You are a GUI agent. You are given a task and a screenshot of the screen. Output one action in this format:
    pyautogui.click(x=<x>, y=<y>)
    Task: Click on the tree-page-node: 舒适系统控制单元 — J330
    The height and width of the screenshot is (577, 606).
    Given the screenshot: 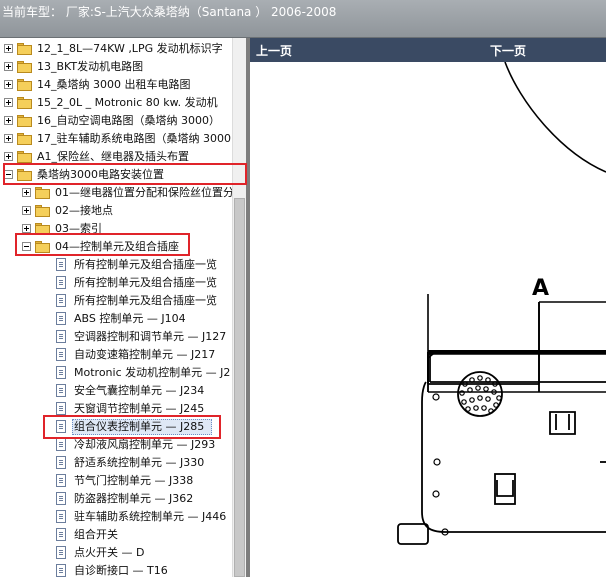 What is the action you would take?
    pyautogui.click(x=123, y=463)
    